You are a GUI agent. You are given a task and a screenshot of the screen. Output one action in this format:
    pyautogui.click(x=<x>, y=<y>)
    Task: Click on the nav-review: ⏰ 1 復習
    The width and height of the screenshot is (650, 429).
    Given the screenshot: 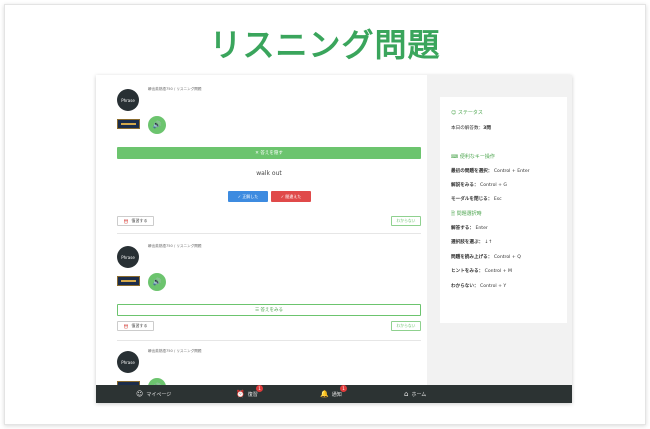 What is the action you would take?
    pyautogui.click(x=249, y=394)
    